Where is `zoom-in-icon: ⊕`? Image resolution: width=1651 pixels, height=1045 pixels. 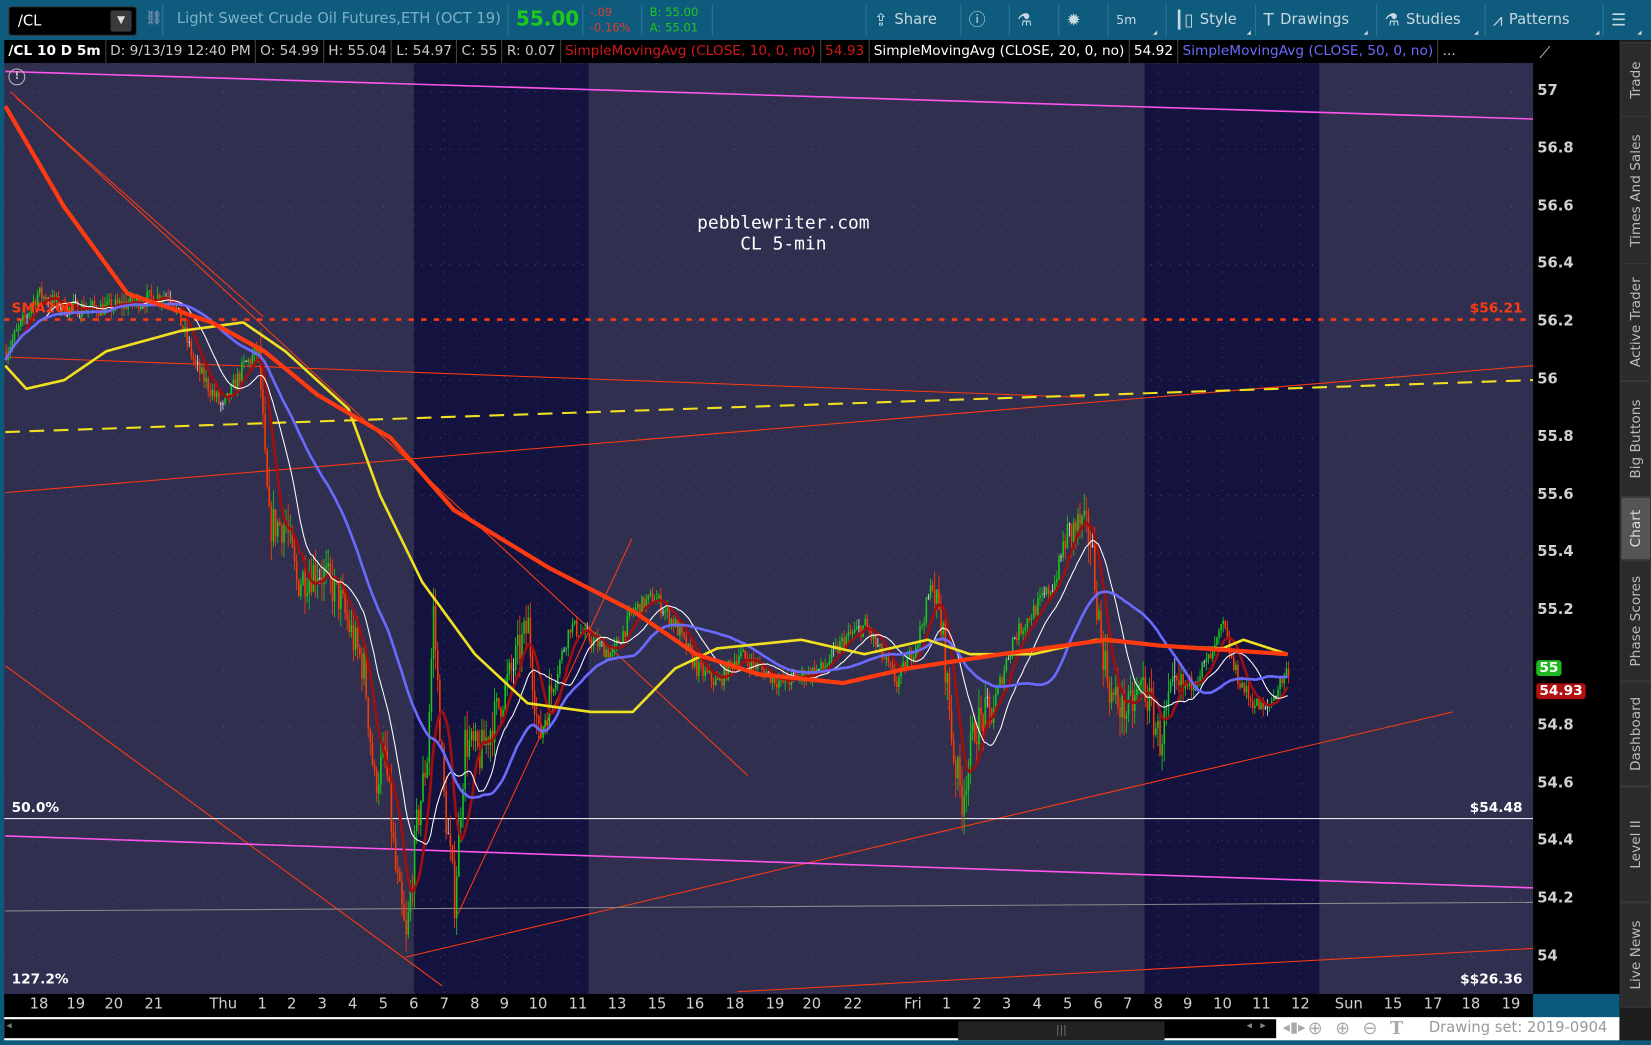
zoom-in-icon: ⊕ is located at coordinates (1342, 1028).